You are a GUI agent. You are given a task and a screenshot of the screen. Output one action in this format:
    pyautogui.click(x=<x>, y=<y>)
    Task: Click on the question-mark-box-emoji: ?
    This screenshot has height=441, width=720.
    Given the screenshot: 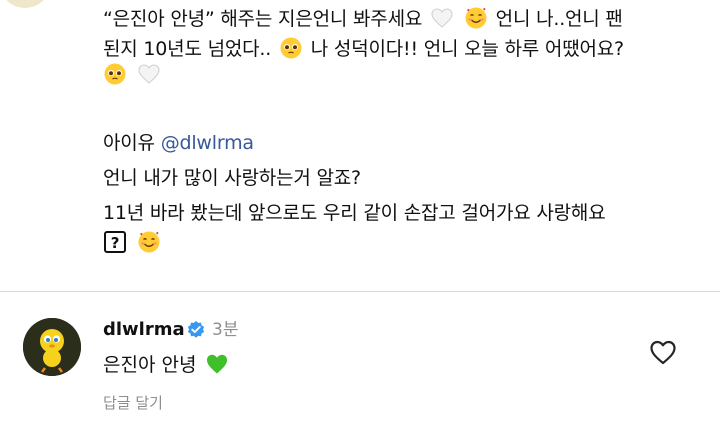 What is the action you would take?
    pyautogui.click(x=115, y=242)
    